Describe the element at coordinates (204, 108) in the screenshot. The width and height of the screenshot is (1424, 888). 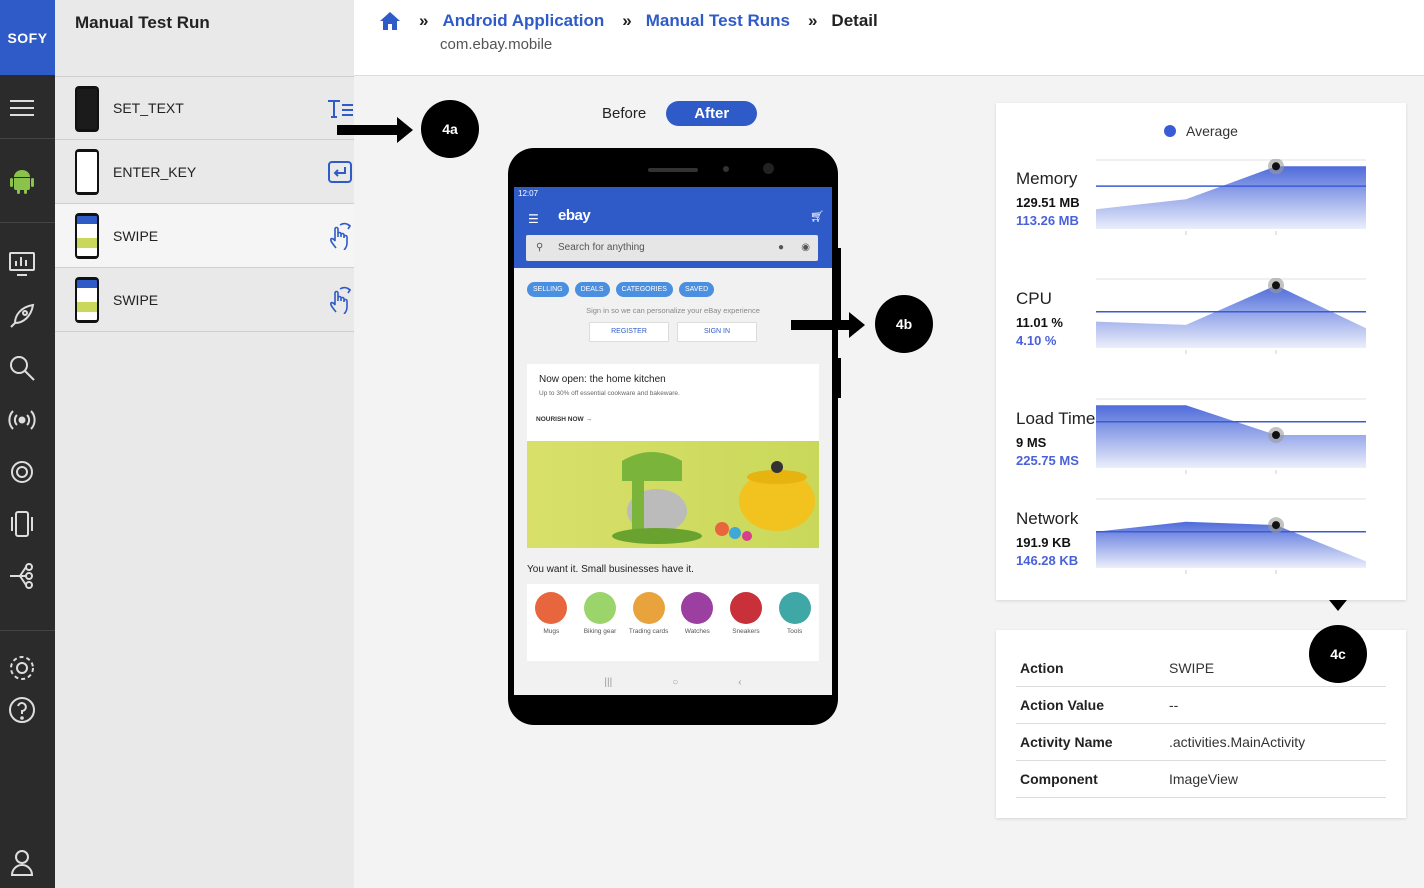
I see `step-item: SET_TEXT` at that location.